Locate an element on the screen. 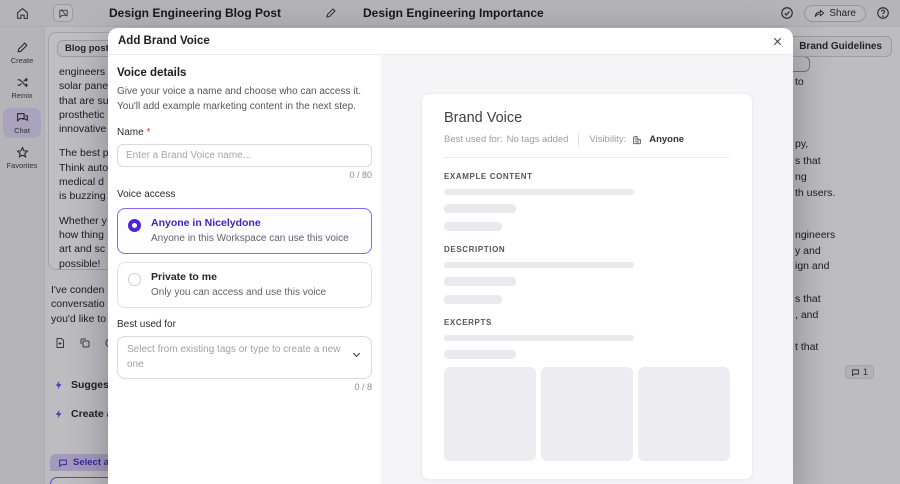  close-icon is located at coordinates (777, 41).